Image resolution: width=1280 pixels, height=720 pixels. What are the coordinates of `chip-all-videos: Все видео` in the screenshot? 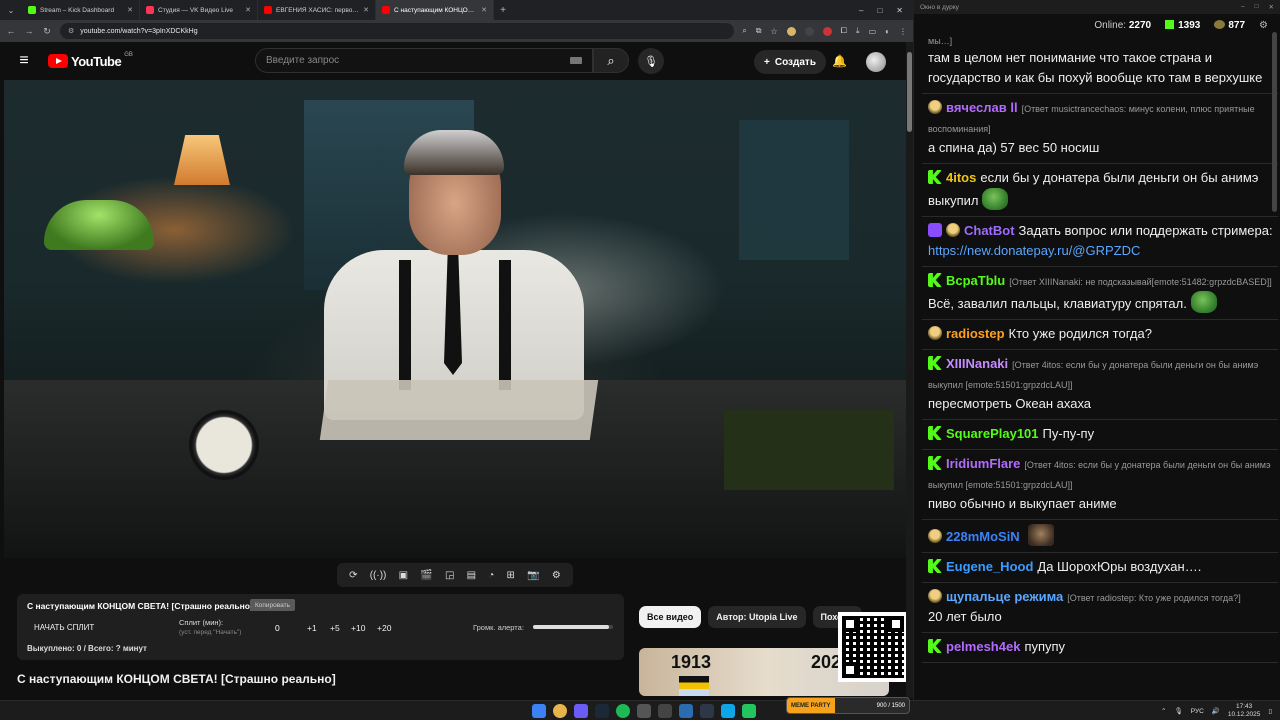 It's located at (670, 617).